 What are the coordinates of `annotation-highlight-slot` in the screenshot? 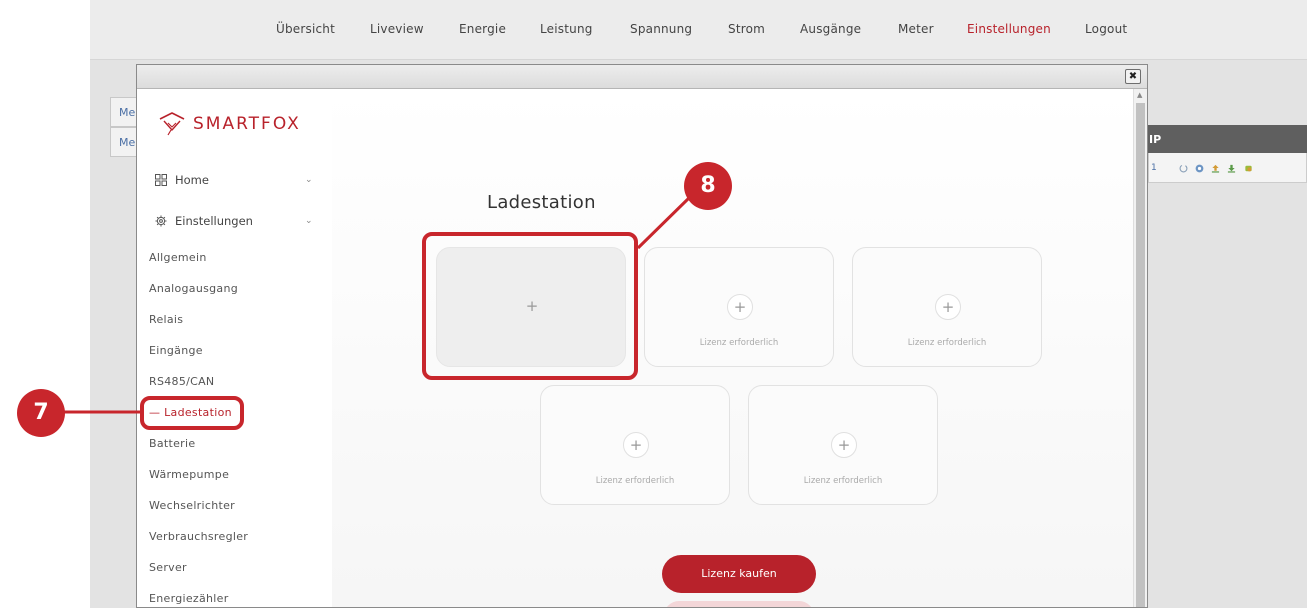 It's located at (530, 306).